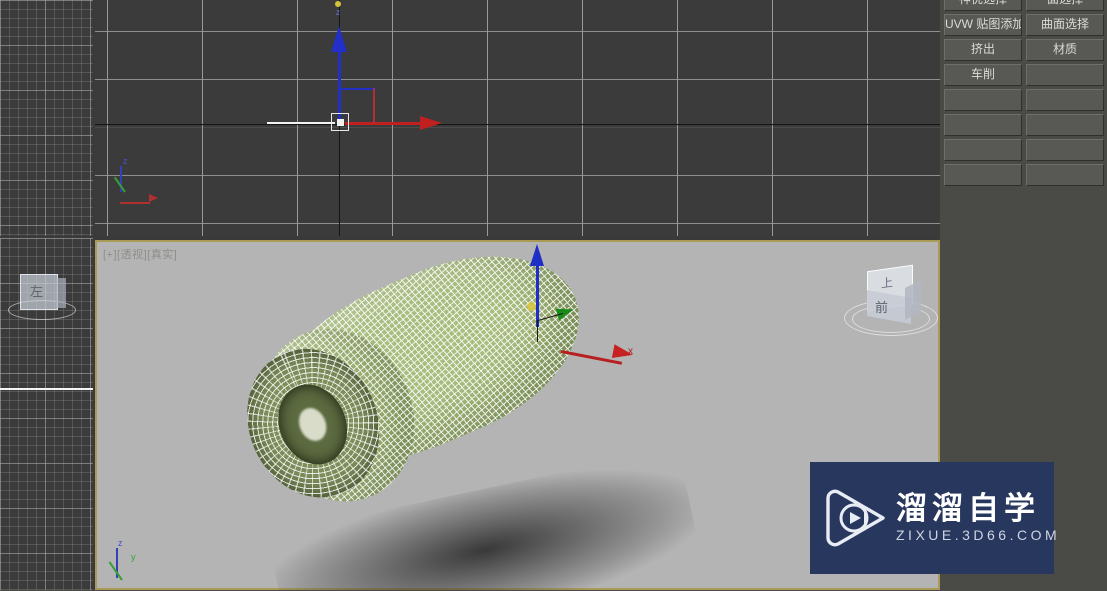 Image resolution: width=1107 pixels, height=591 pixels. Describe the element at coordinates (1024, 25) in the screenshot. I see `modifier-button-row: UVW 贴图添加 曲面选择` at that location.